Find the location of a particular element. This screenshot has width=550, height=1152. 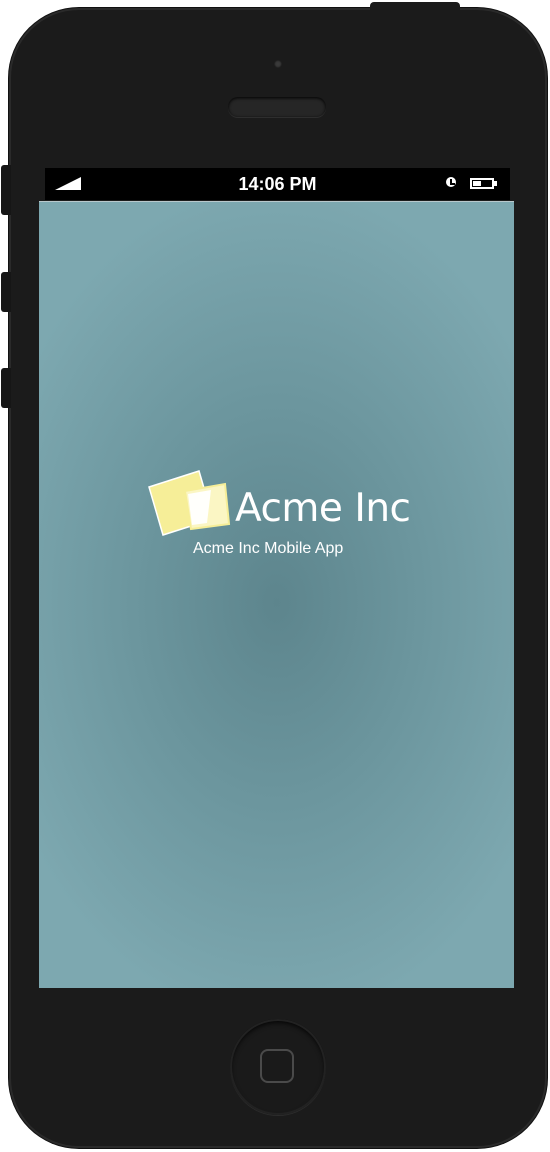

logo-front-card is located at coordinates (207, 506).